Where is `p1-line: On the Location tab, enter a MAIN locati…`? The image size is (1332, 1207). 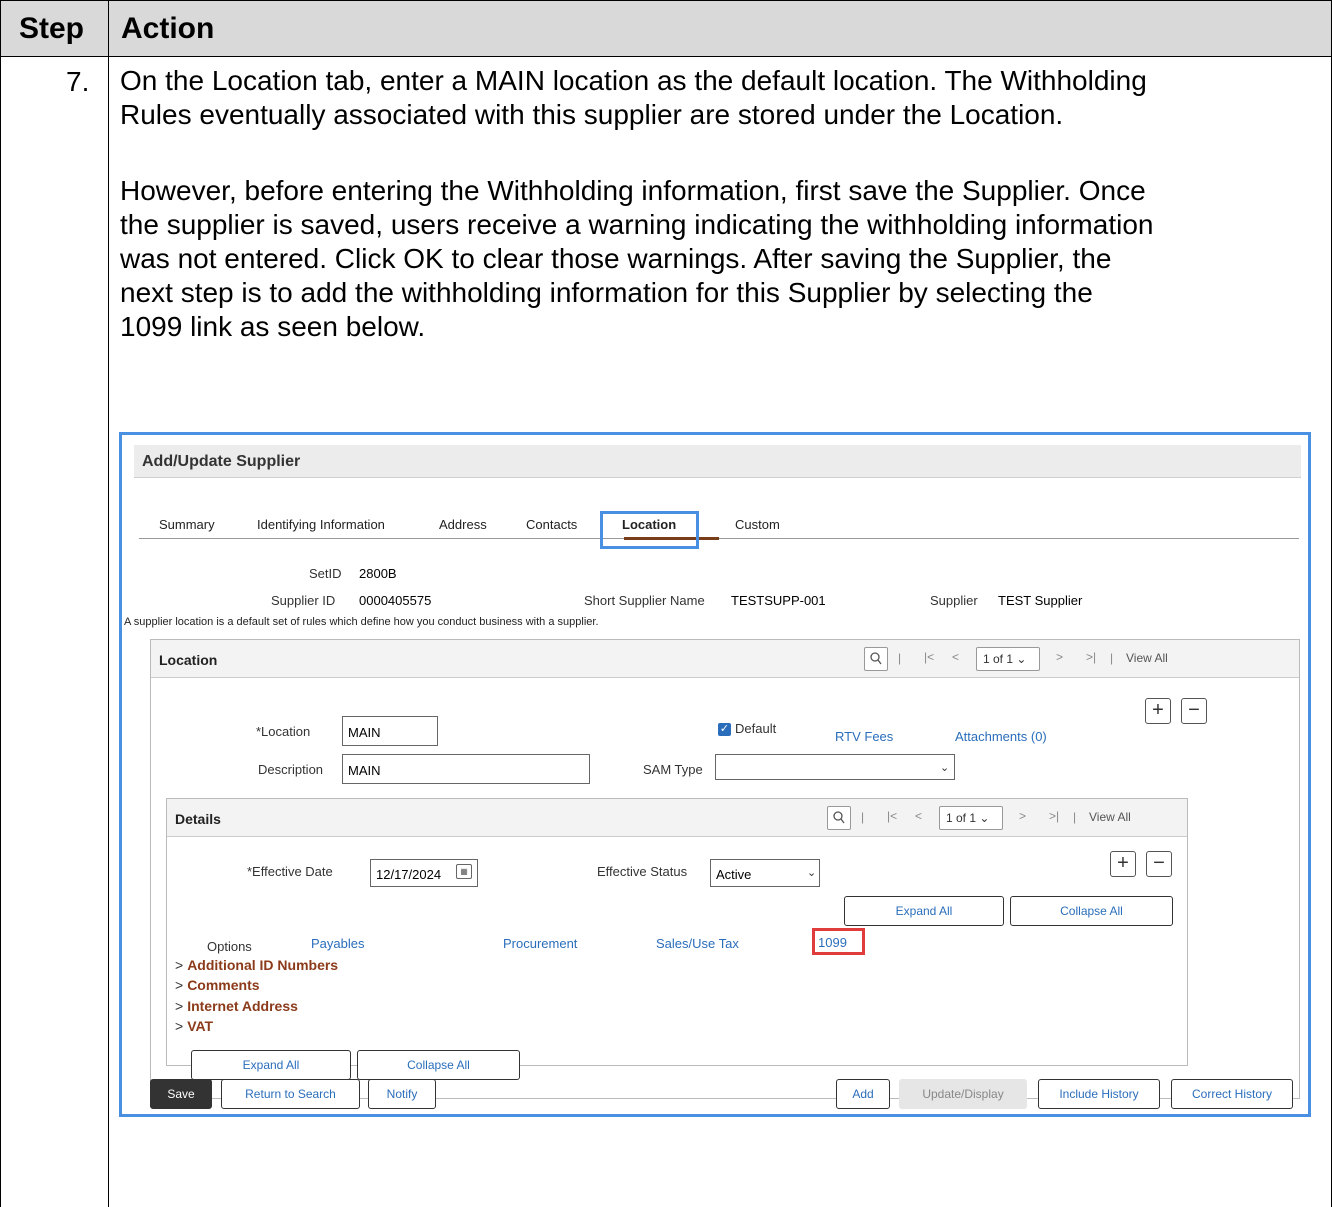 p1-line: On the Location tab, enter a MAIN locati… is located at coordinates (633, 80).